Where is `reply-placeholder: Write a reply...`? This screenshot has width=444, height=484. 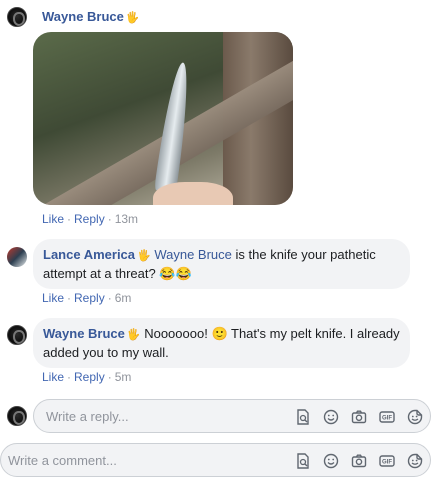
reply-placeholder: Write a reply... is located at coordinates (87, 416).